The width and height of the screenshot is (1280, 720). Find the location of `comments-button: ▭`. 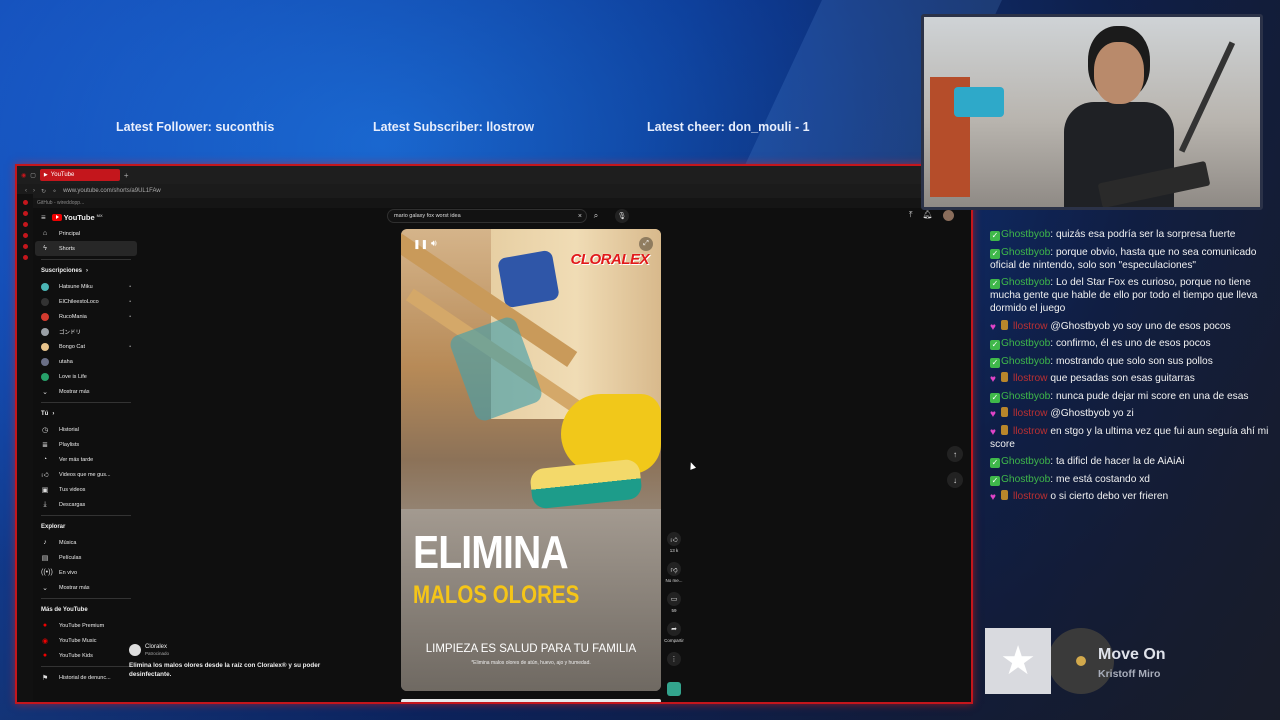

comments-button: ▭ is located at coordinates (674, 599).